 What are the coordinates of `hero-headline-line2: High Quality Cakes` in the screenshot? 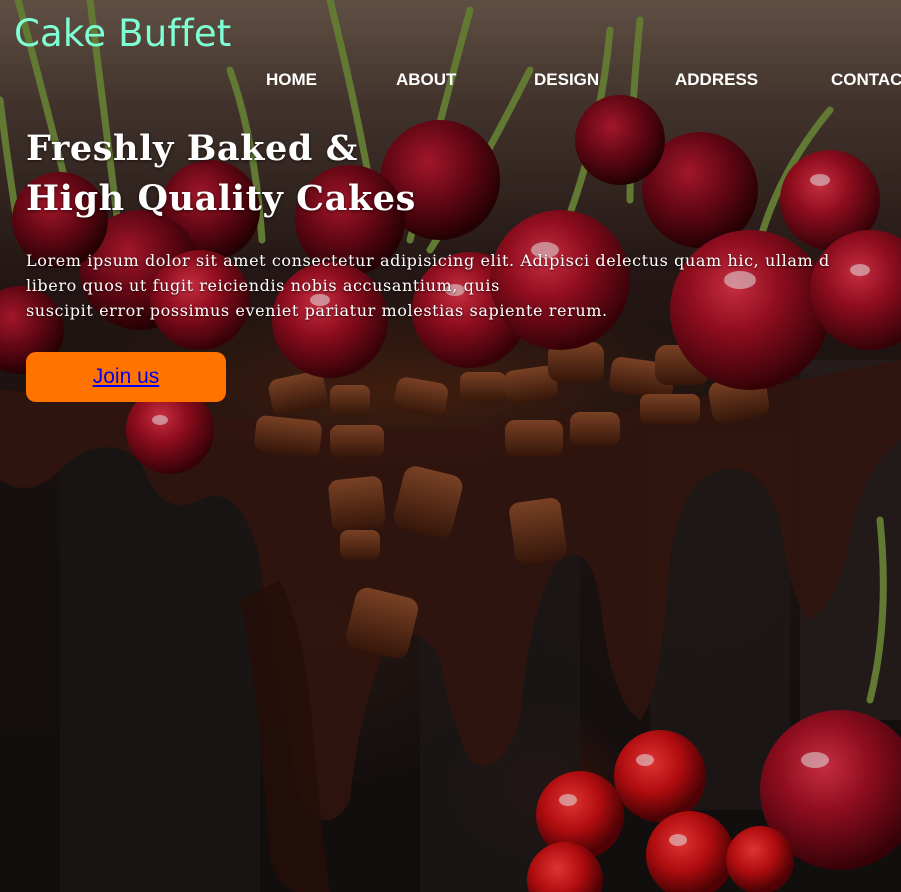 It's located at (221, 198).